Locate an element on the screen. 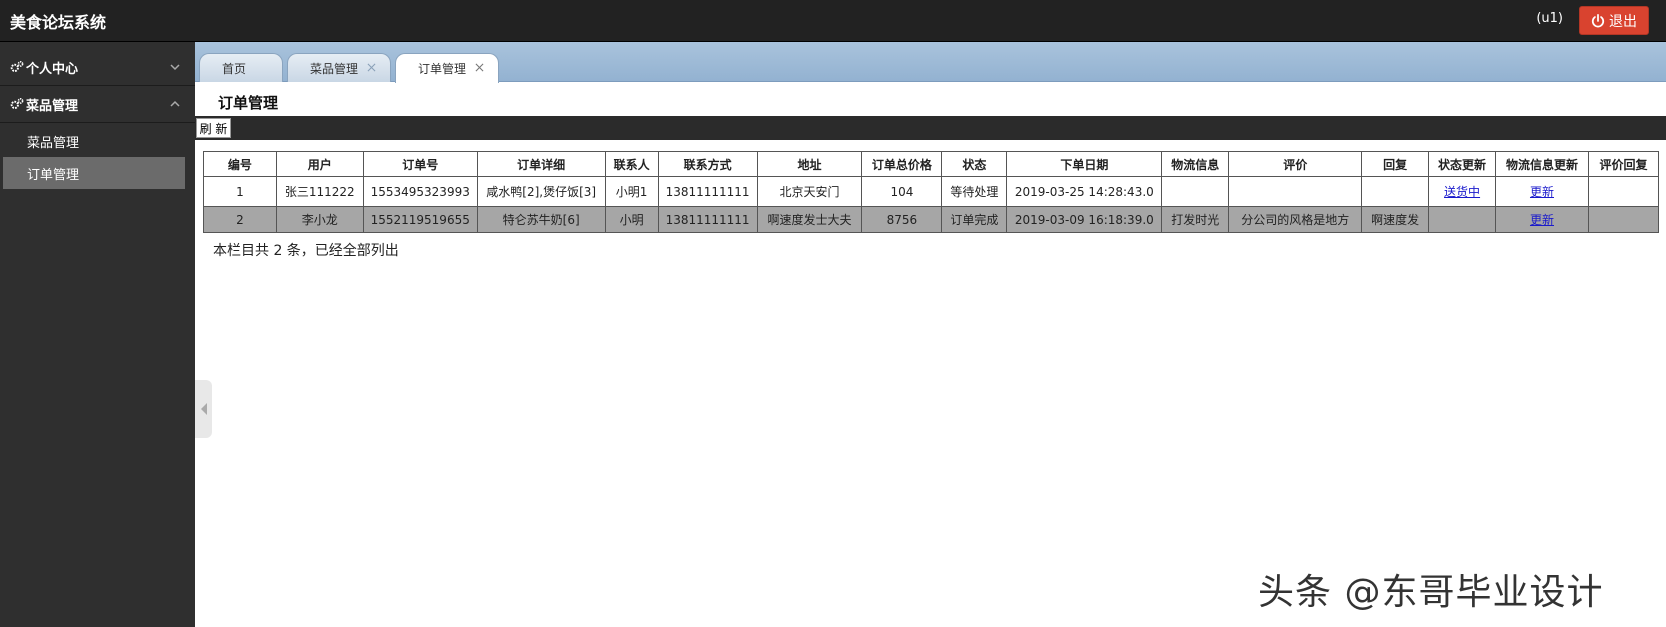 The width and height of the screenshot is (1666, 627). column-header: 订单号 is located at coordinates (420, 164).